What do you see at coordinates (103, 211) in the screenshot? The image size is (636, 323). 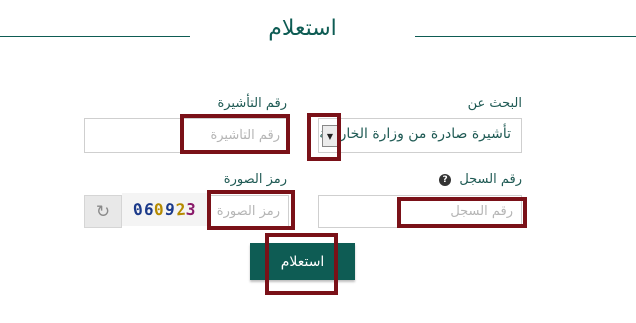 I see `refresh-icon: ↻` at bounding box center [103, 211].